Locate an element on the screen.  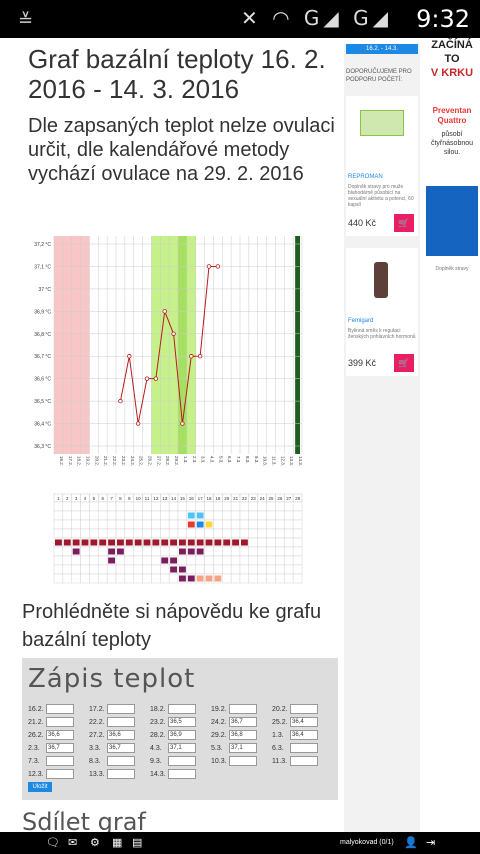
logout-icon: ⇥ is located at coordinates (430, 842).